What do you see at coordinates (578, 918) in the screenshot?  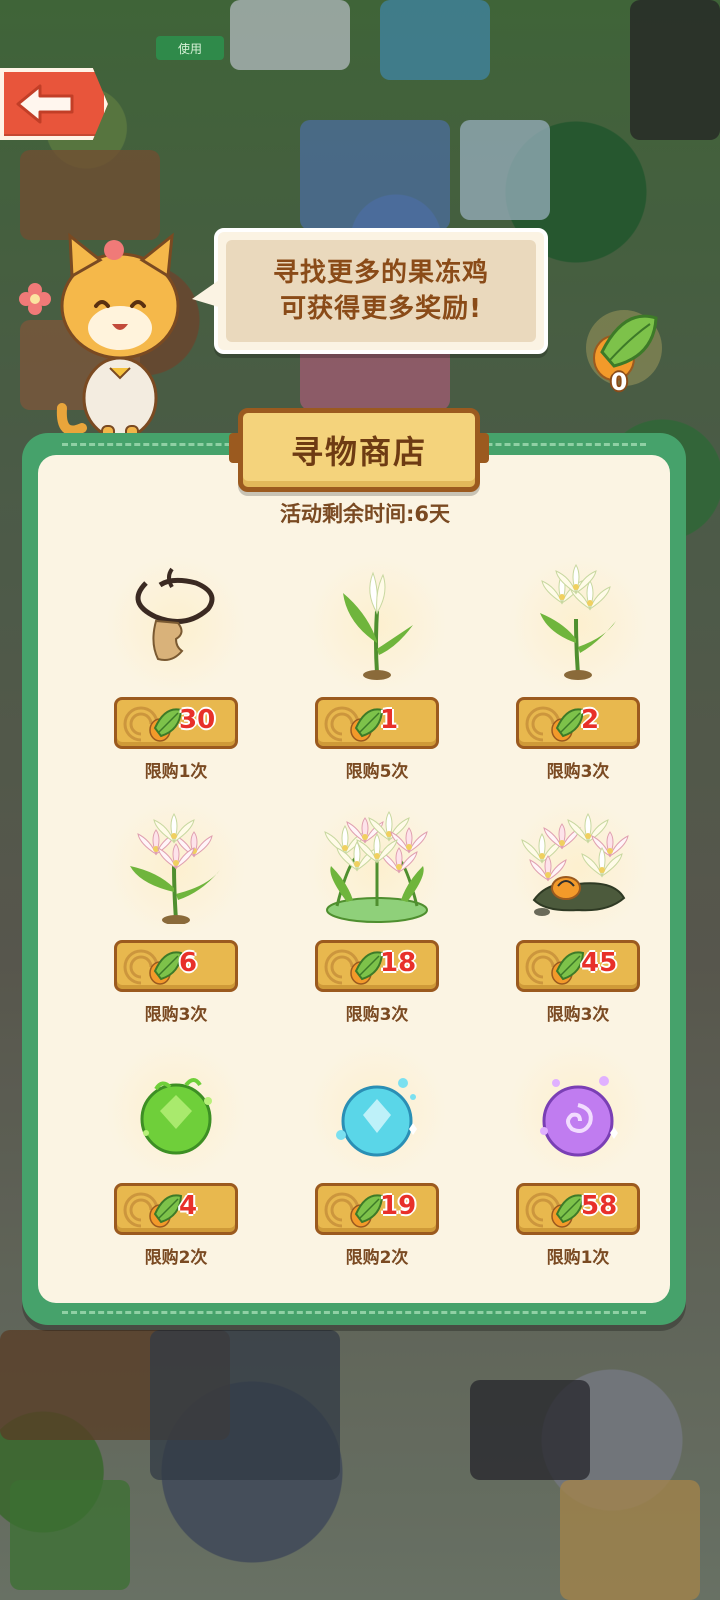 I see `shop-item-lily-rock-garden: 45 限购3次` at bounding box center [578, 918].